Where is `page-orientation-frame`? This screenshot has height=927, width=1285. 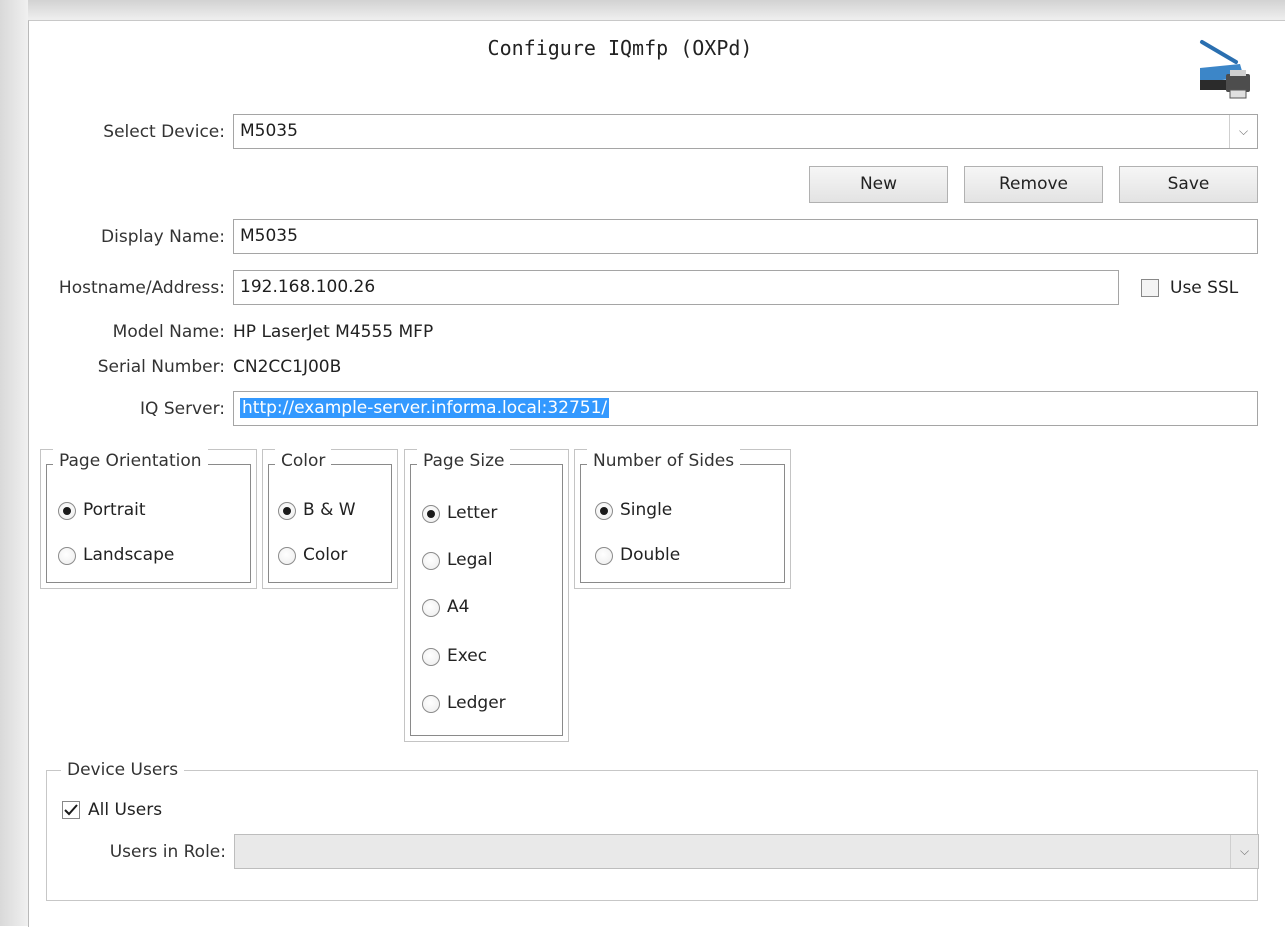 page-orientation-frame is located at coordinates (148, 523).